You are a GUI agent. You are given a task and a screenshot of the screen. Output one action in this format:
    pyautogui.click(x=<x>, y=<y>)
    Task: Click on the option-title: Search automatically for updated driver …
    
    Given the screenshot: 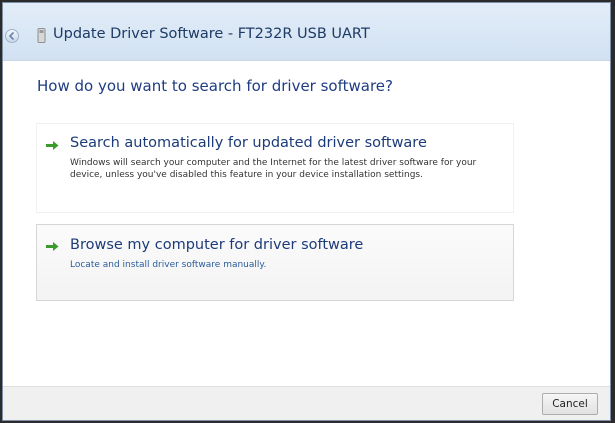 What is the action you would take?
    pyautogui.click(x=248, y=143)
    